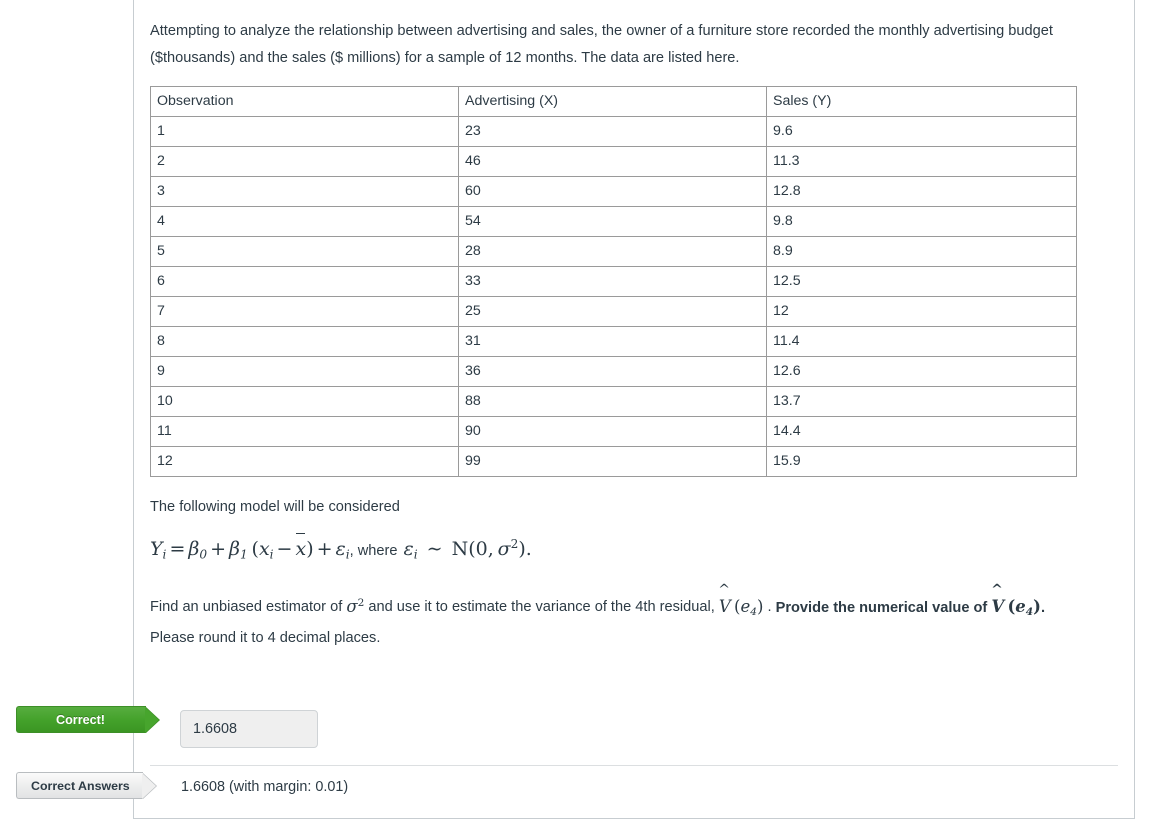  I want to click on cell-sales: 12.6, so click(921, 371).